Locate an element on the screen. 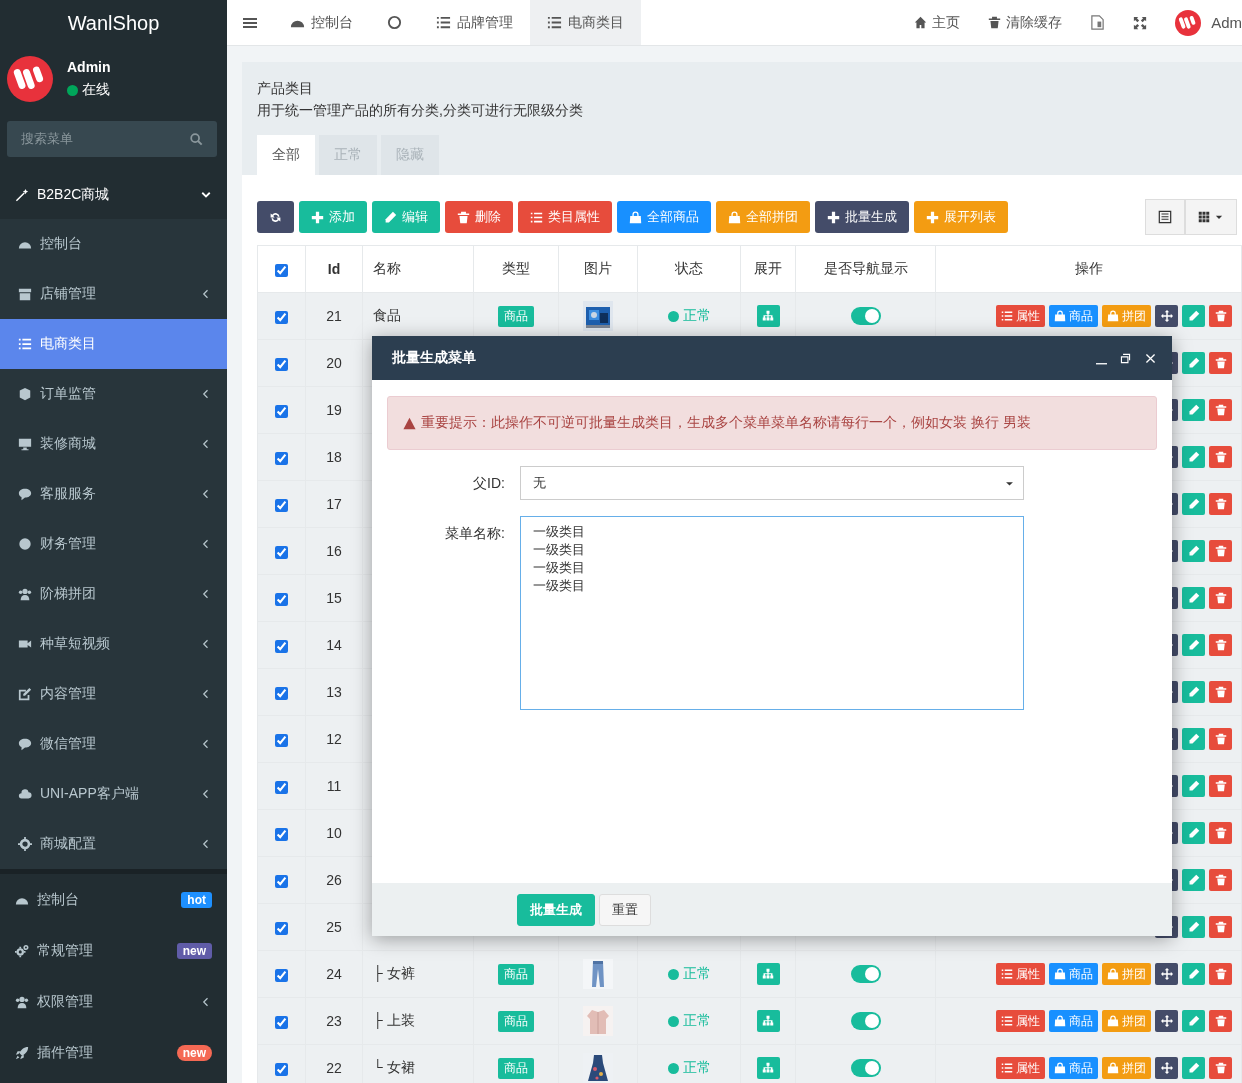 Image resolution: width=1242 pixels, height=1083 pixels. parent-select: 无 is located at coordinates (772, 483).